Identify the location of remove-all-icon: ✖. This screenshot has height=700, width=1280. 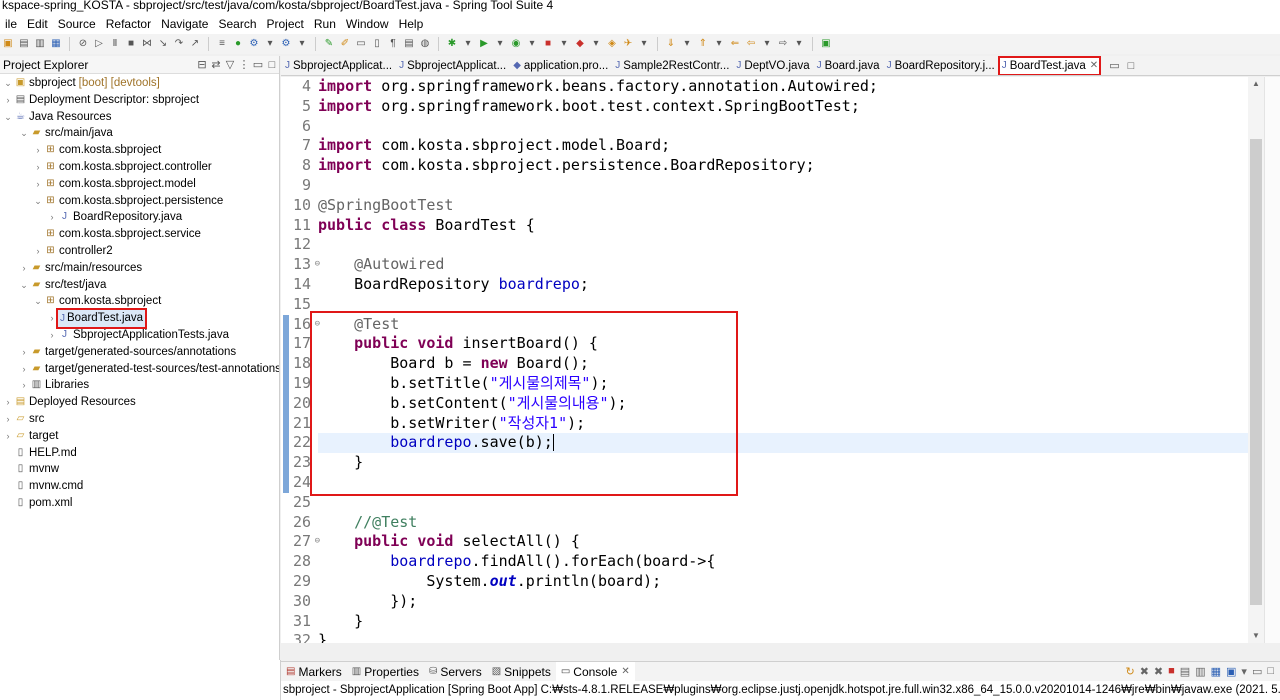
(1158, 671).